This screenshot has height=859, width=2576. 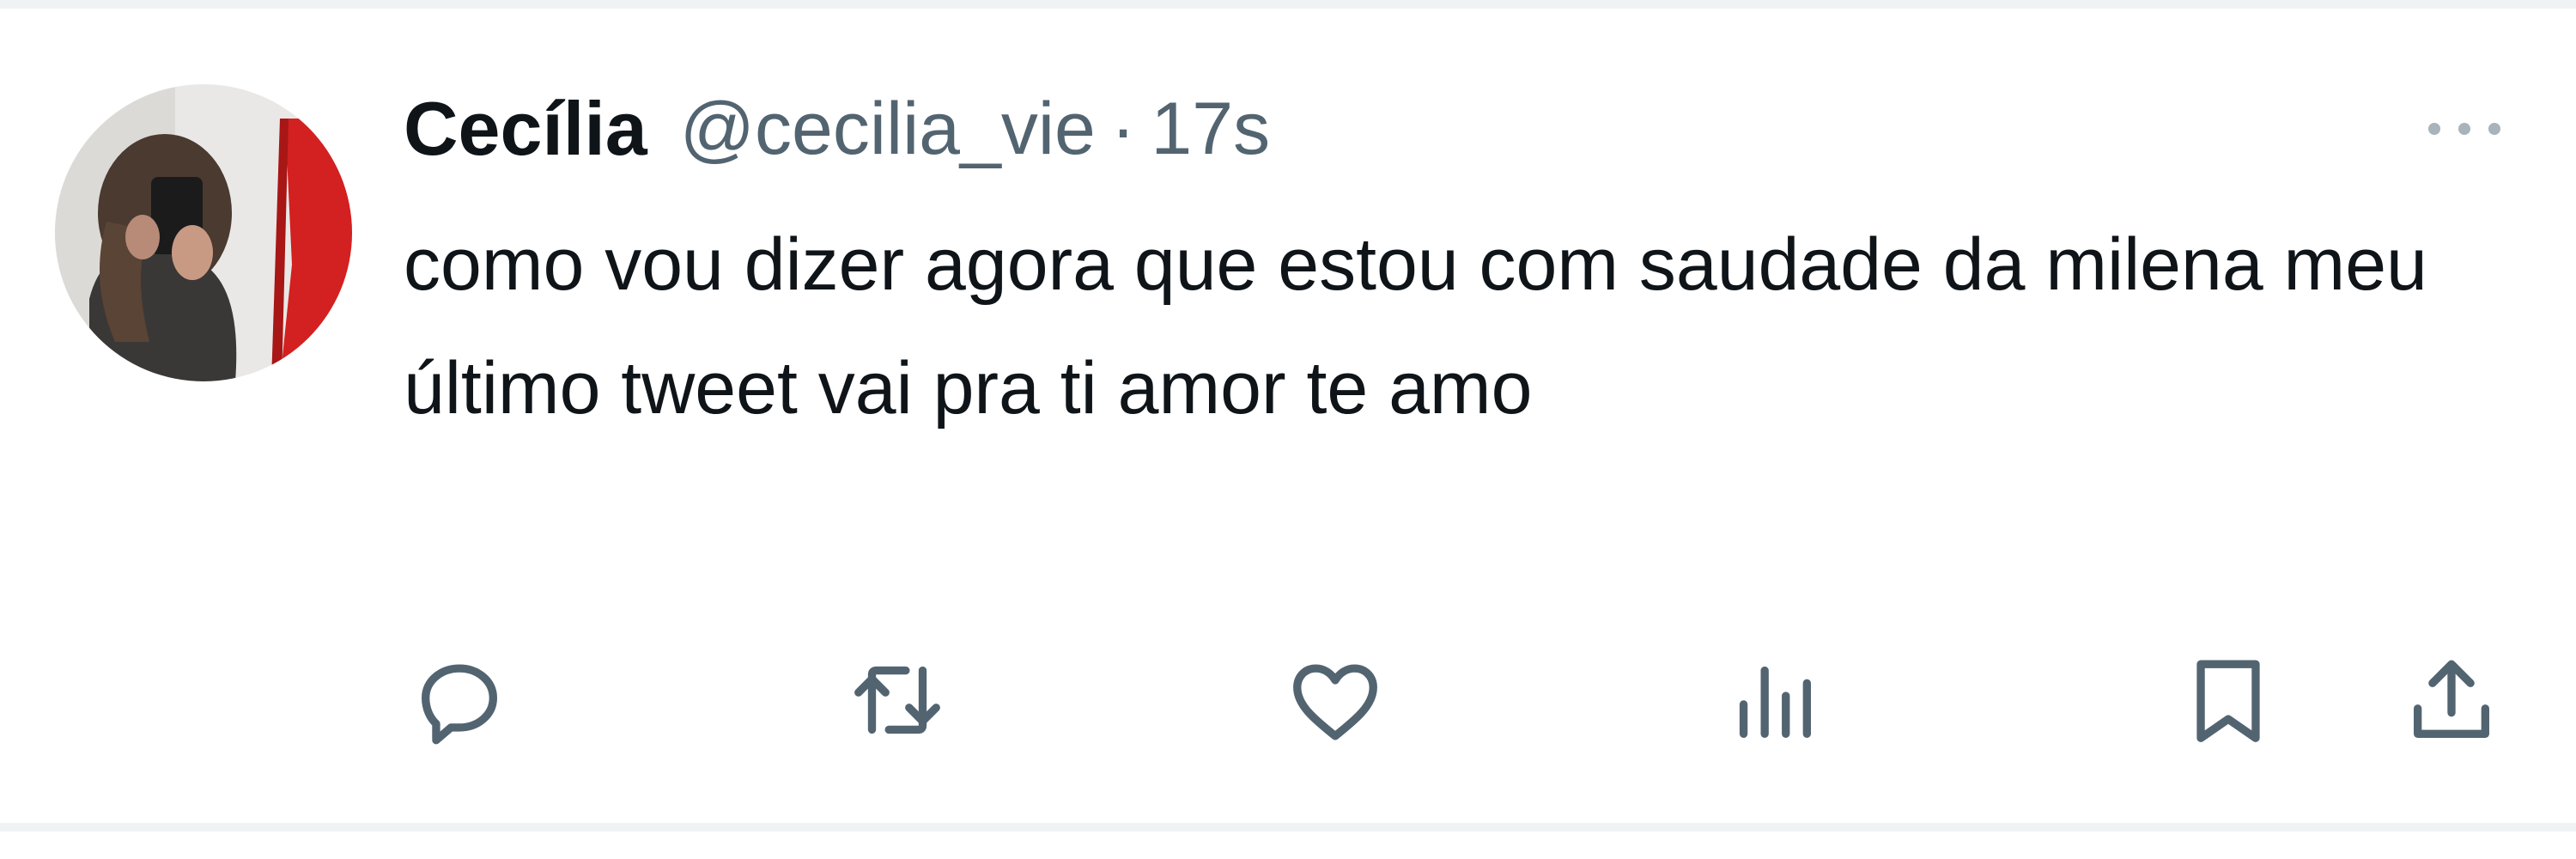 I want to click on reply-icon, so click(x=459, y=704).